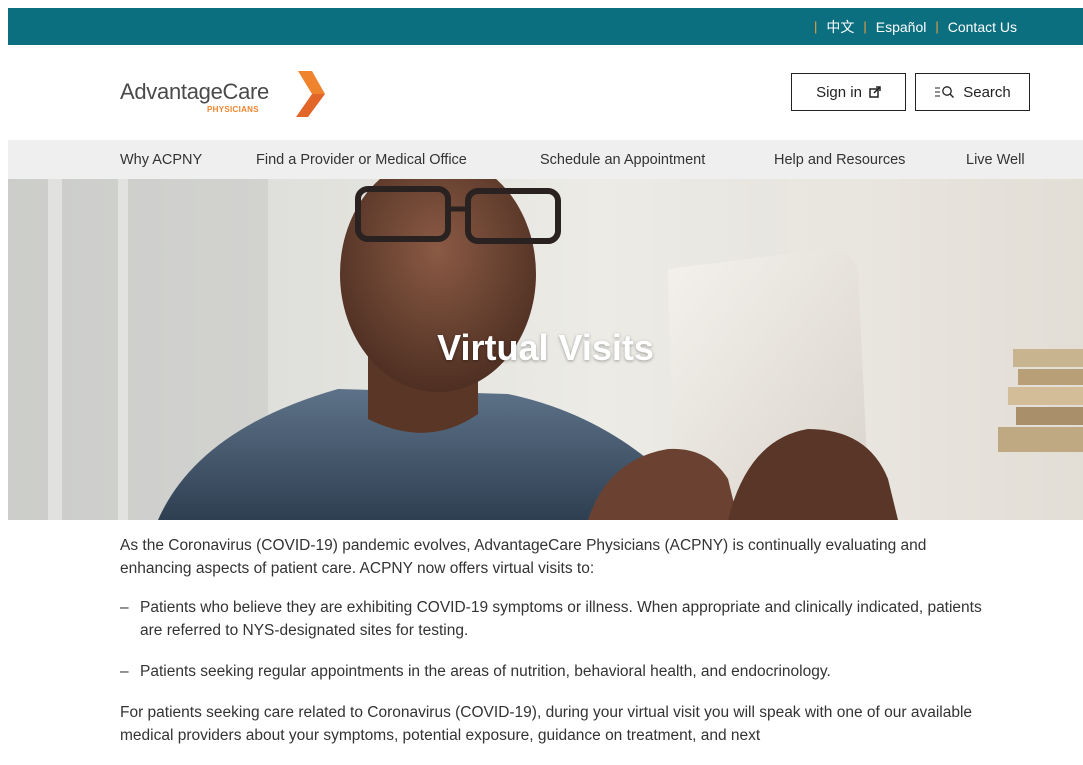 Image resolution: width=1083 pixels, height=765 pixels. What do you see at coordinates (982, 27) in the screenshot?
I see `contact-us-link: Contact Us` at bounding box center [982, 27].